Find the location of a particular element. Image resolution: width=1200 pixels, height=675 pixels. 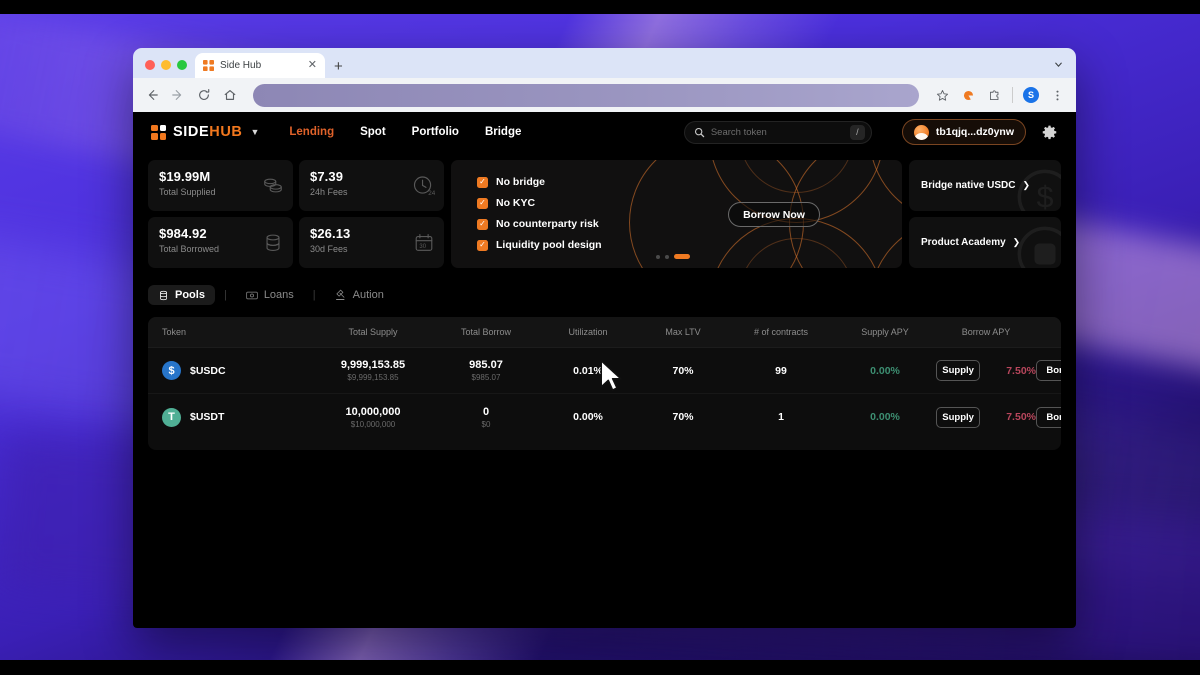

token-name: $USDC is located at coordinates (208, 370).